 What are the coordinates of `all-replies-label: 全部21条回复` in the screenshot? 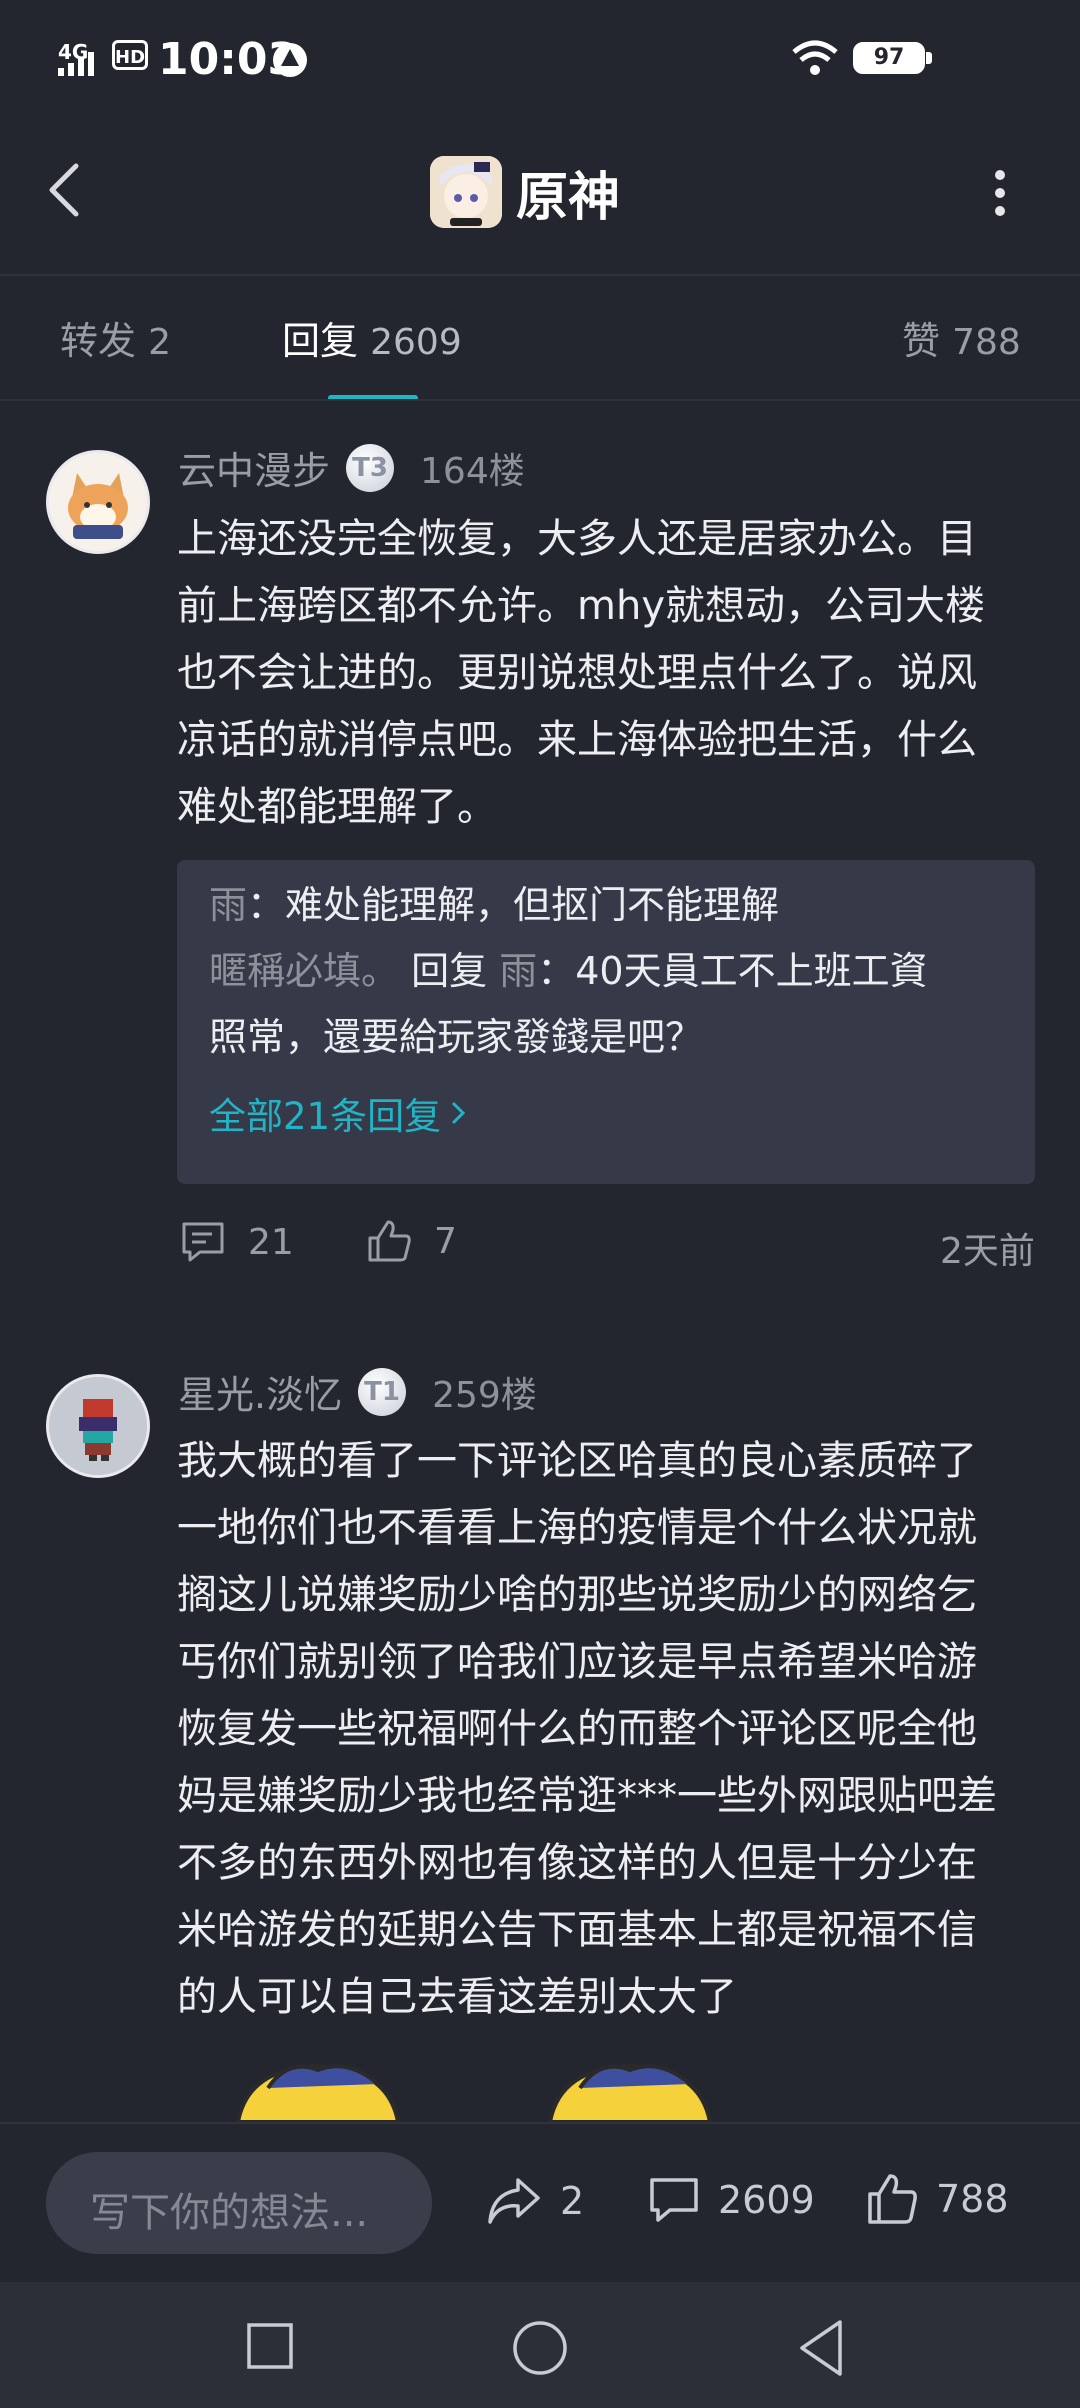 It's located at (325, 1116).